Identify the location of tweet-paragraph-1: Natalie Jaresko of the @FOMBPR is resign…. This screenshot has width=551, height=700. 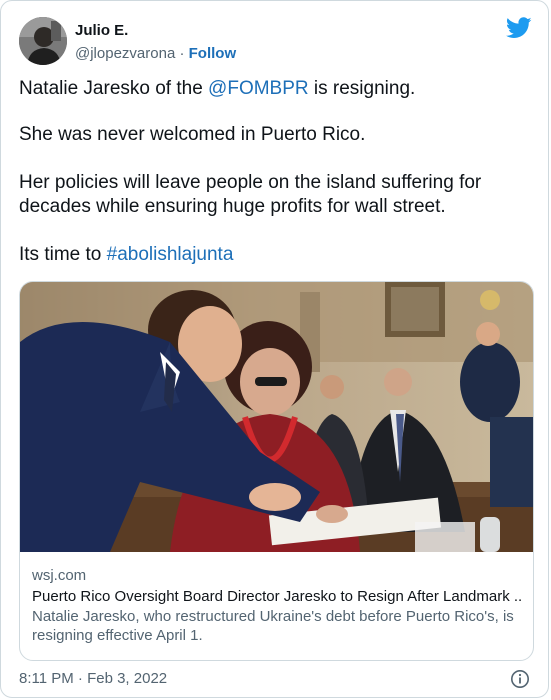
(276, 89).